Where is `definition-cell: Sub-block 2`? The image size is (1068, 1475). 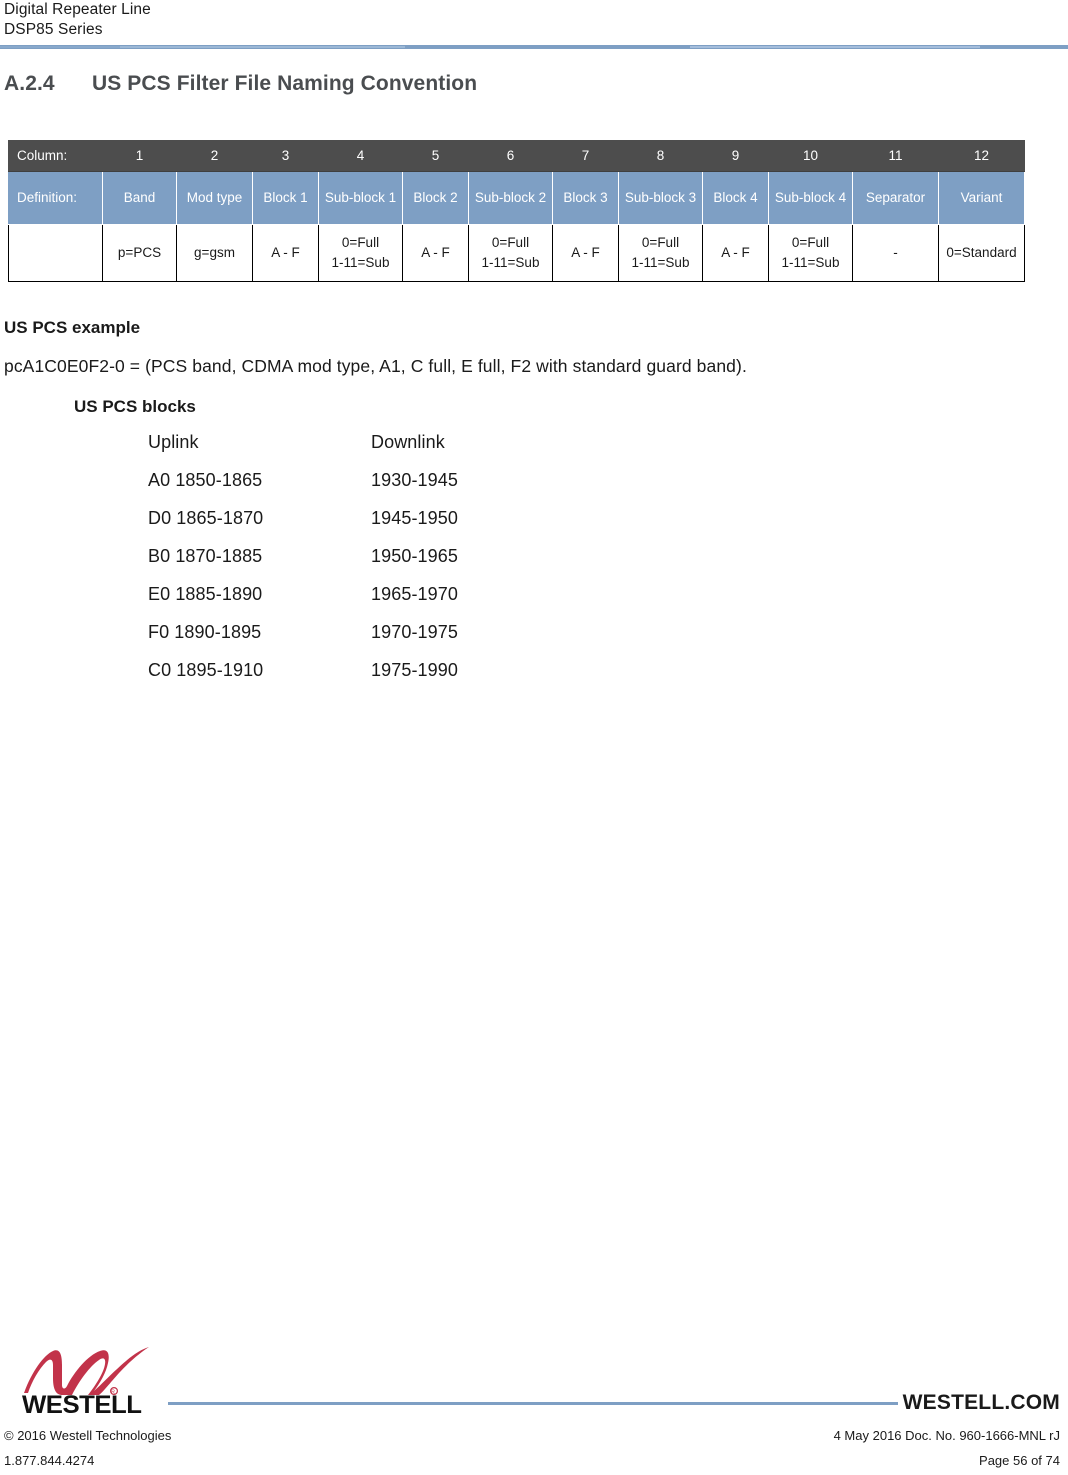
definition-cell: Sub-block 2 is located at coordinates (510, 198).